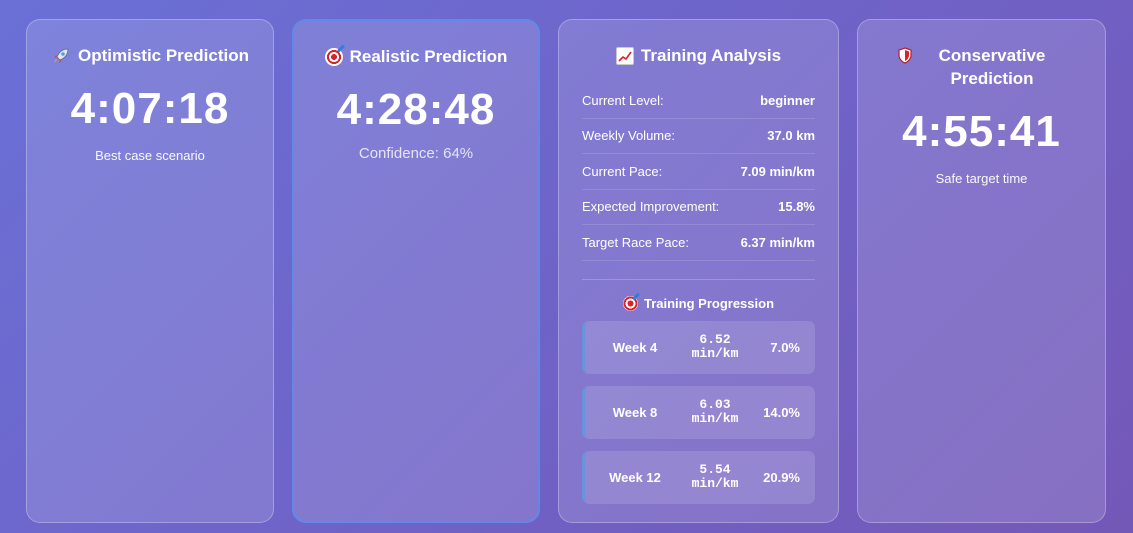  I want to click on week-percent: 7.0%, so click(785, 347).